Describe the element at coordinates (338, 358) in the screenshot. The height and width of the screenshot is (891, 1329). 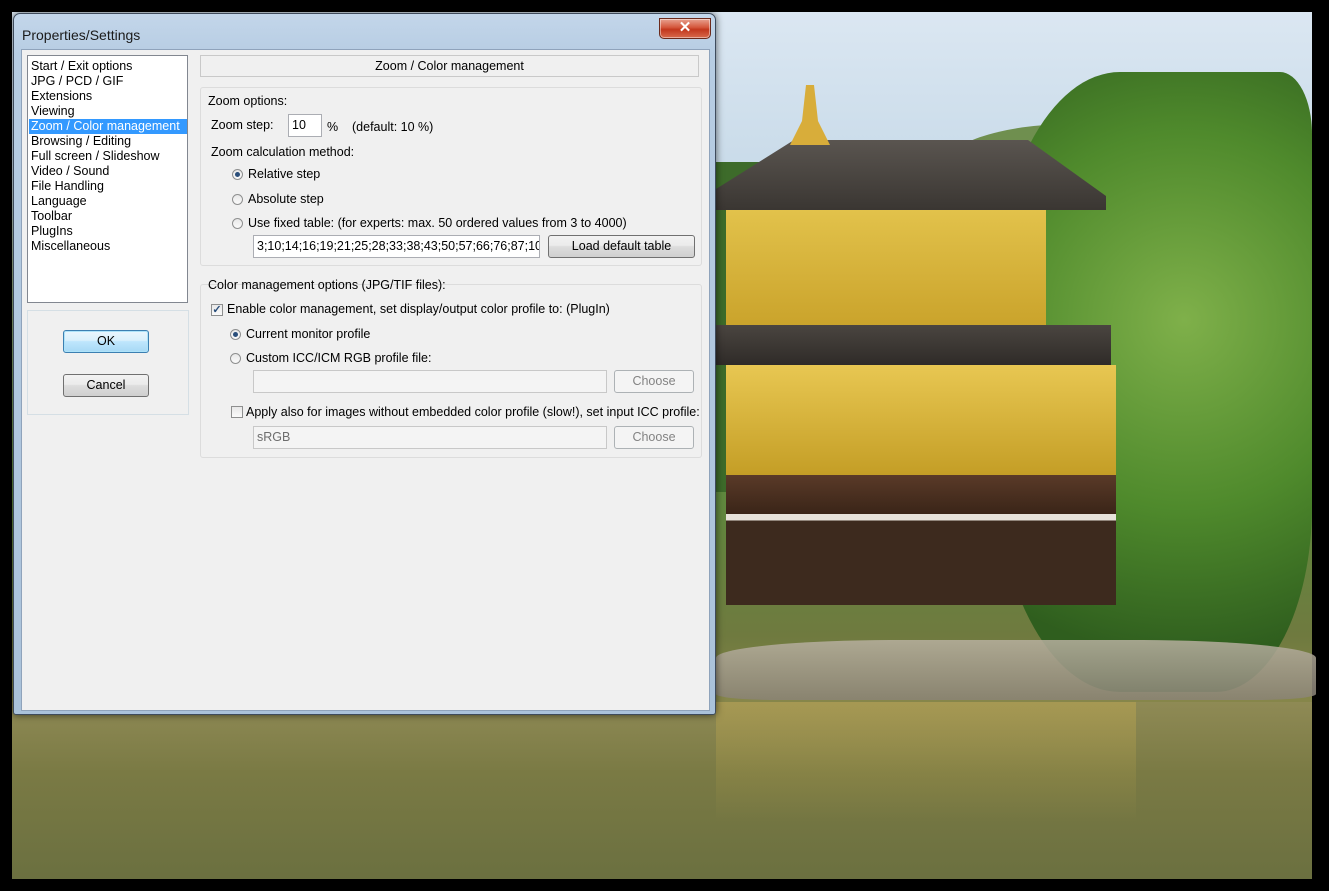
I see `custom-profile-label: Custom ICC/ICM RGB profile file:` at that location.